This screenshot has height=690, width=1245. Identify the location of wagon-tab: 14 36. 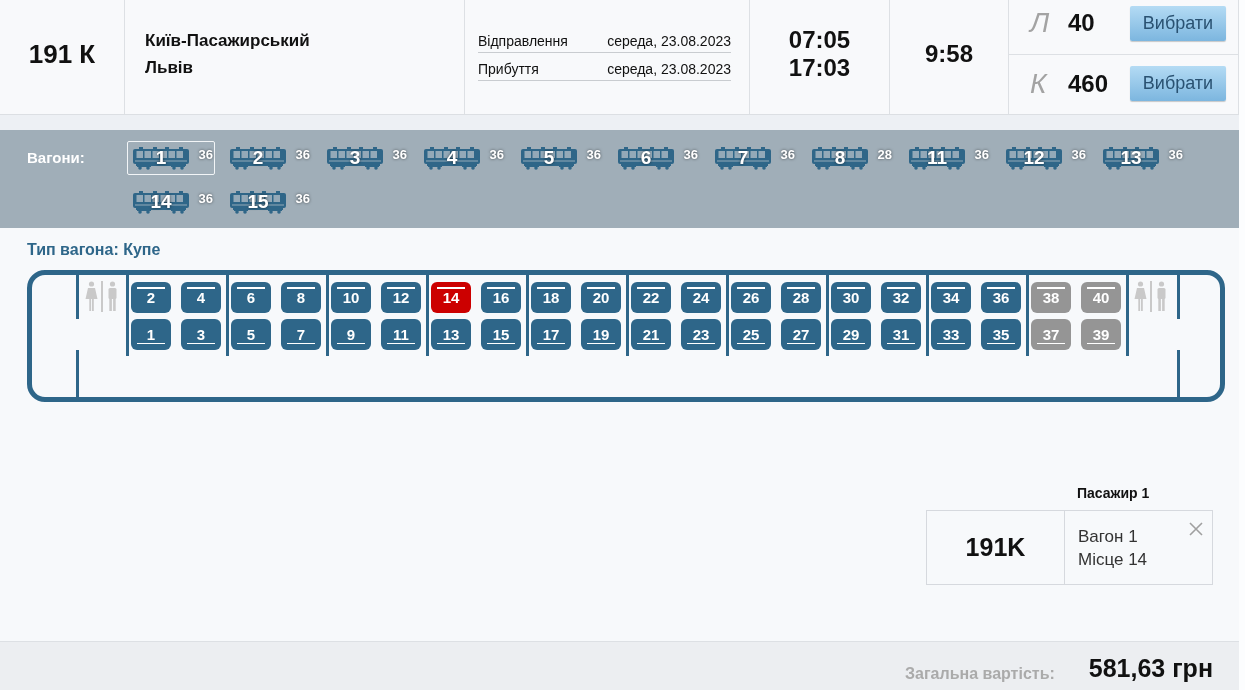
(171, 202).